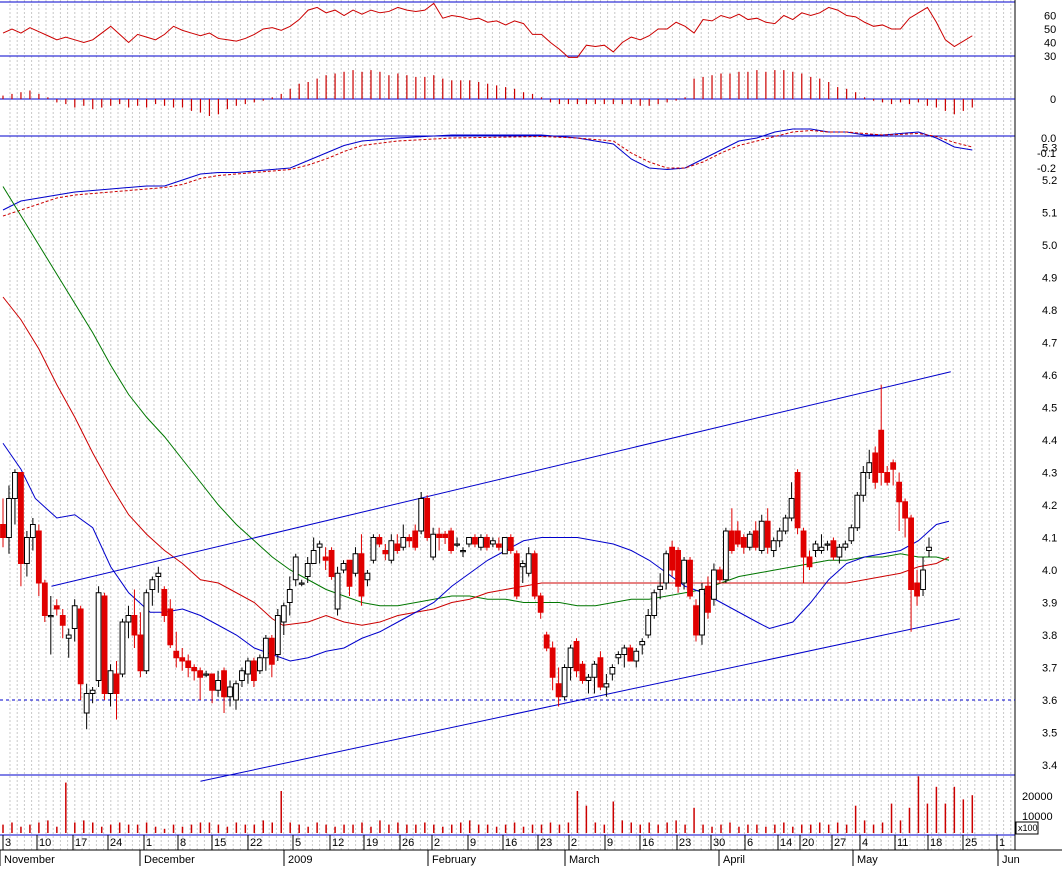  I want to click on price-tick-label: 5.3, so click(1049, 149).